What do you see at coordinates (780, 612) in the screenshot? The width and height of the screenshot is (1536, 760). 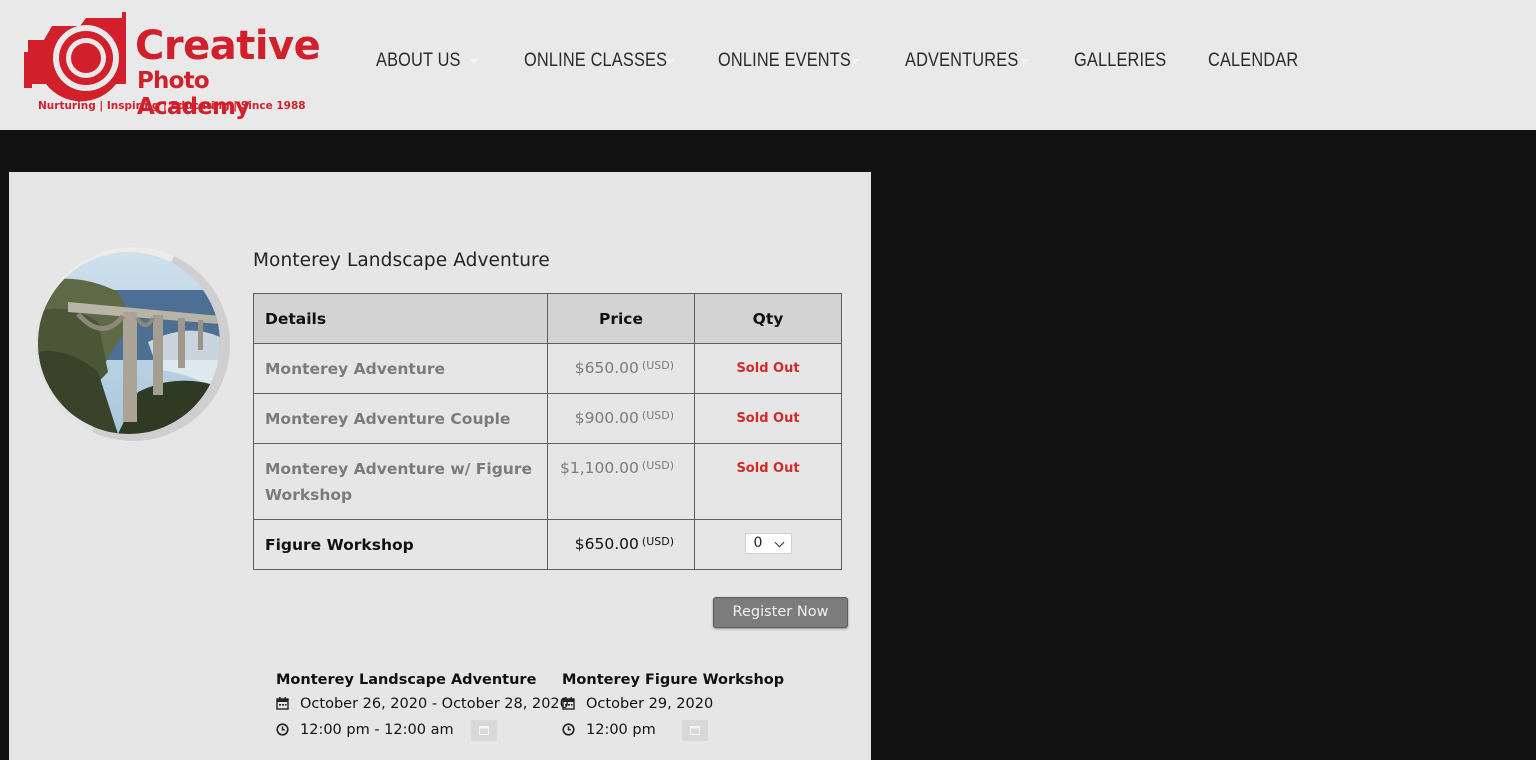 I see `register-now-button: Register Now` at bounding box center [780, 612].